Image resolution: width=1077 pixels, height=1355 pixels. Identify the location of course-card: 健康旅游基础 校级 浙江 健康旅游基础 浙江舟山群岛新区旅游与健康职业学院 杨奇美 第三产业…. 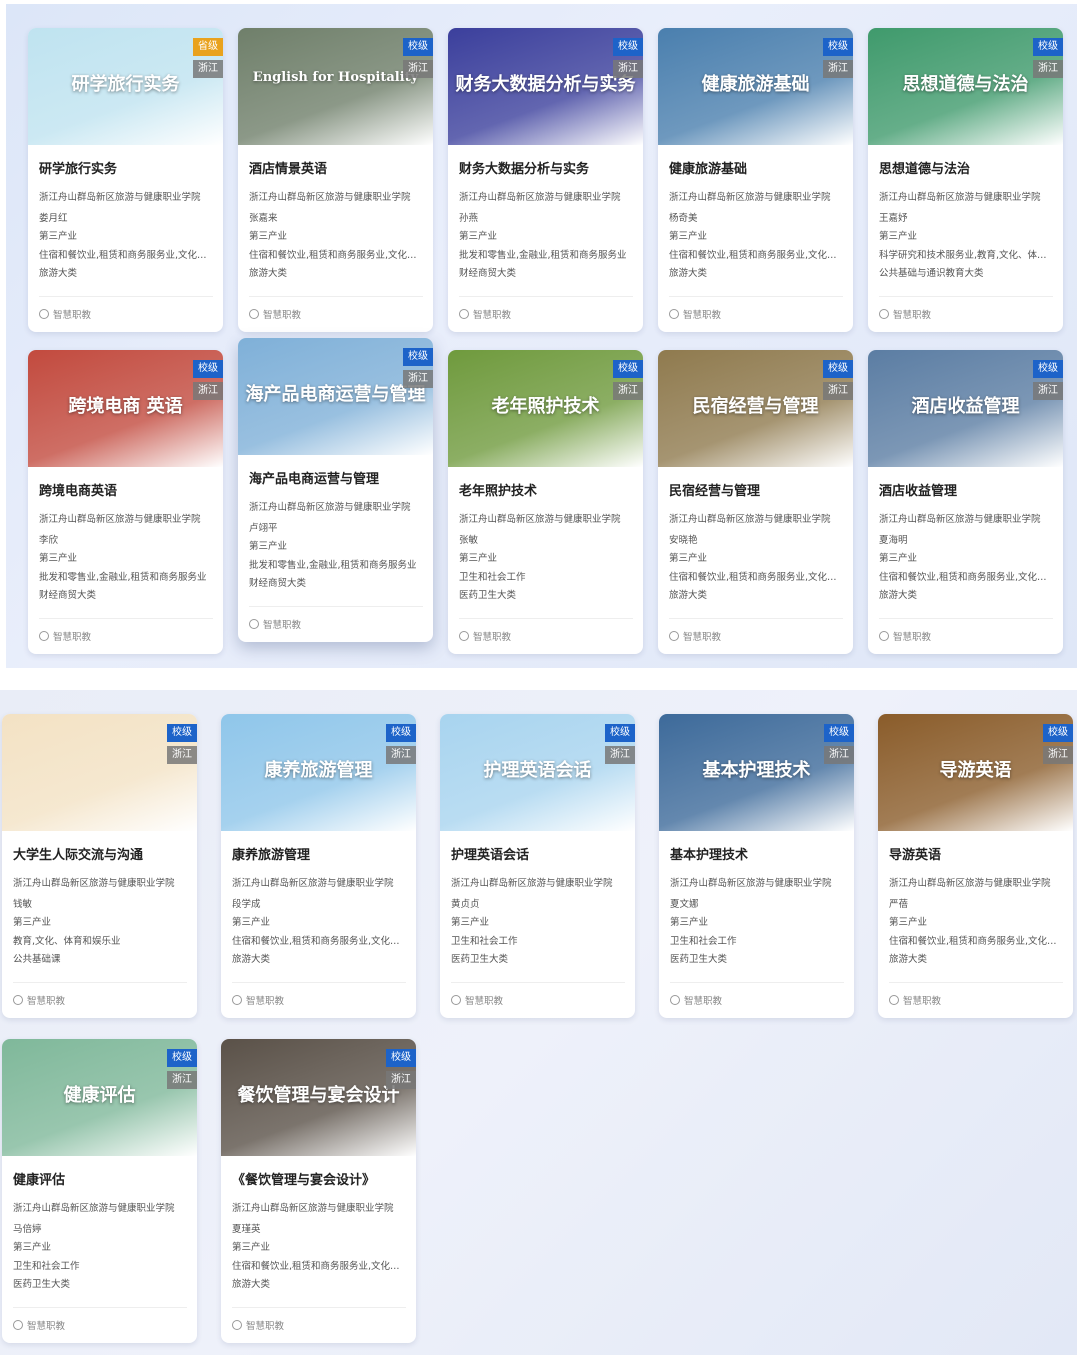
(755, 180).